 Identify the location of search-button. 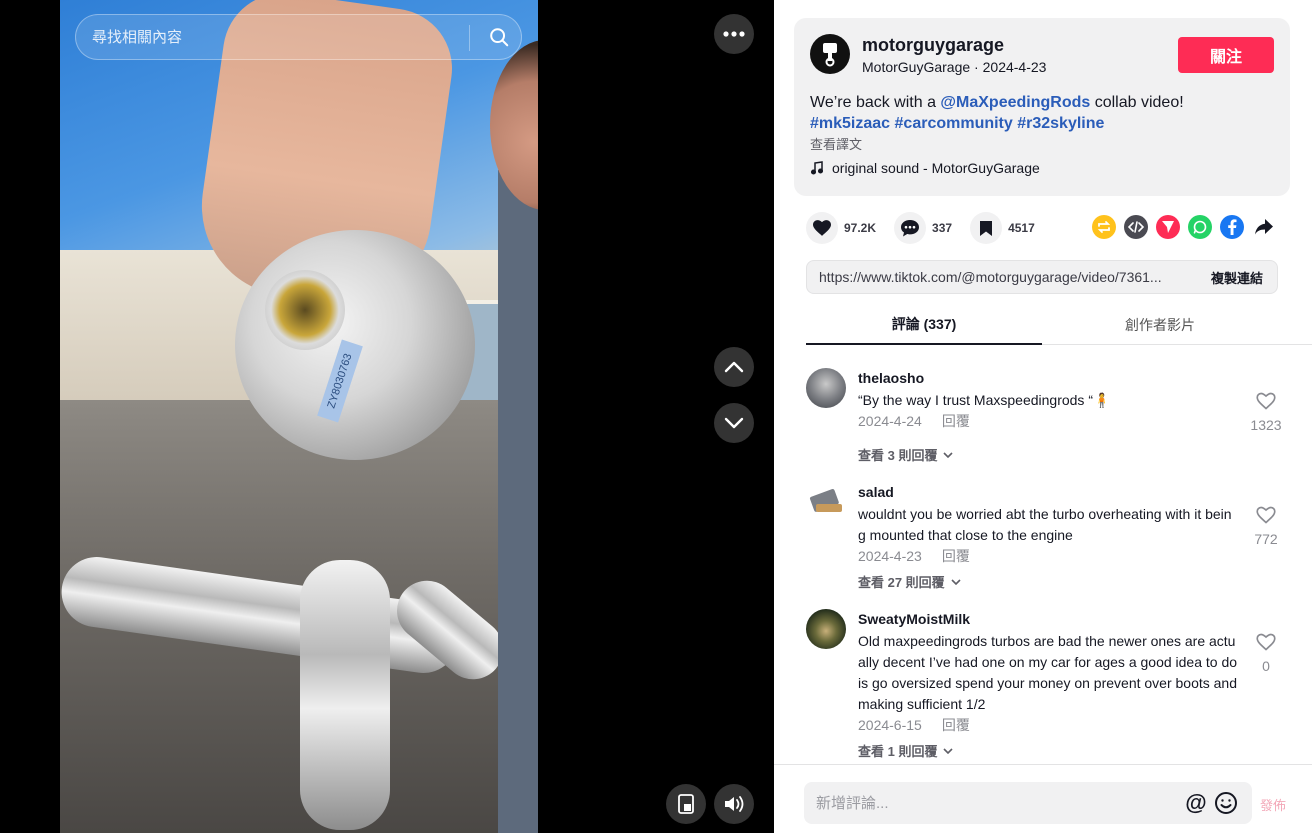
(499, 37).